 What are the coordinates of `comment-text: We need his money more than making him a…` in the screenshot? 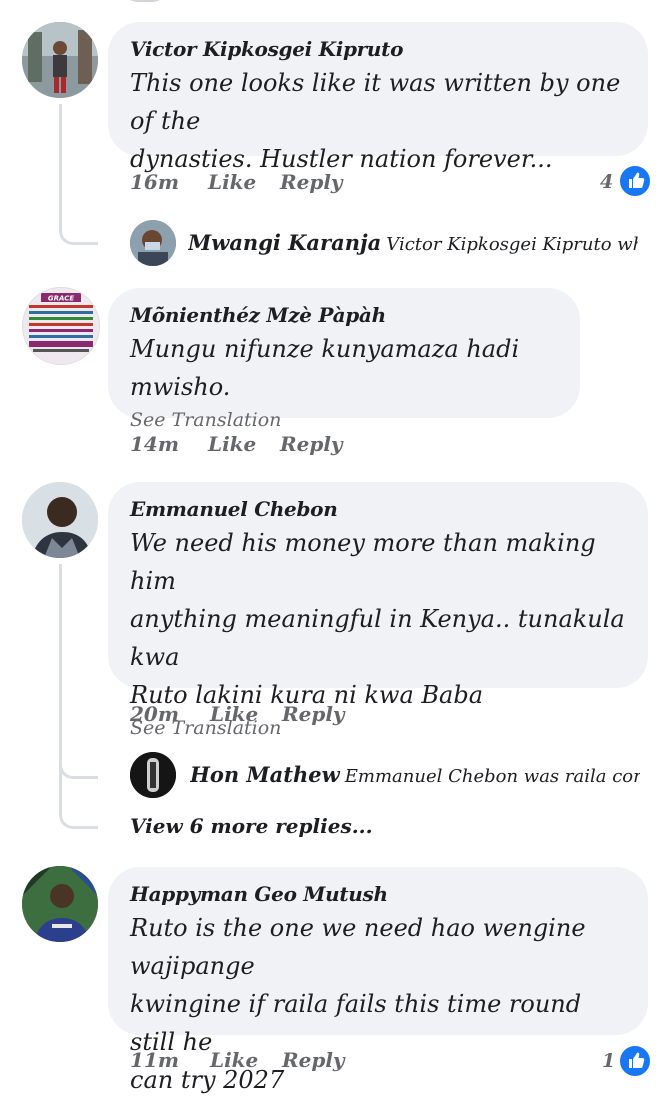 It's located at (378, 619).